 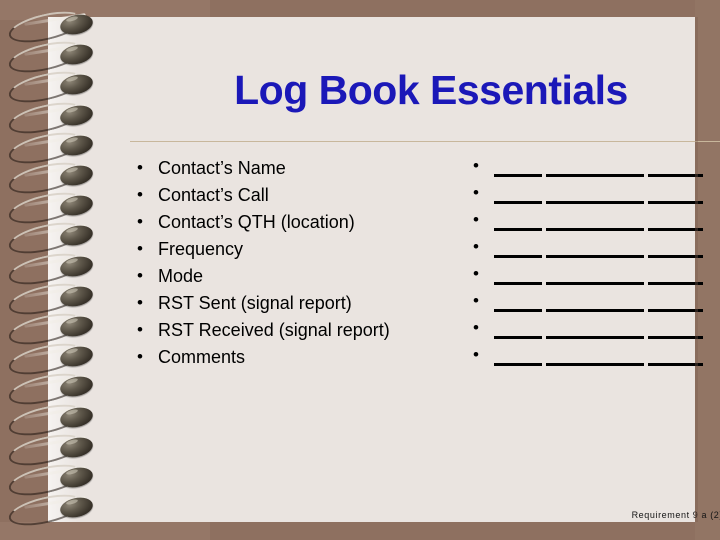 I want to click on list-item-label: Frequency, so click(x=201, y=249).